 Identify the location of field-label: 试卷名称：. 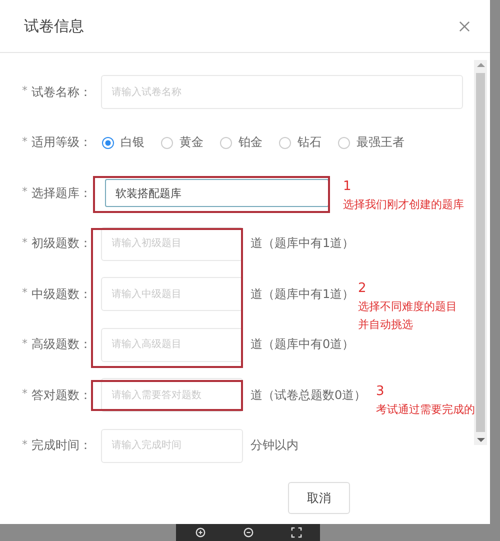
(62, 92).